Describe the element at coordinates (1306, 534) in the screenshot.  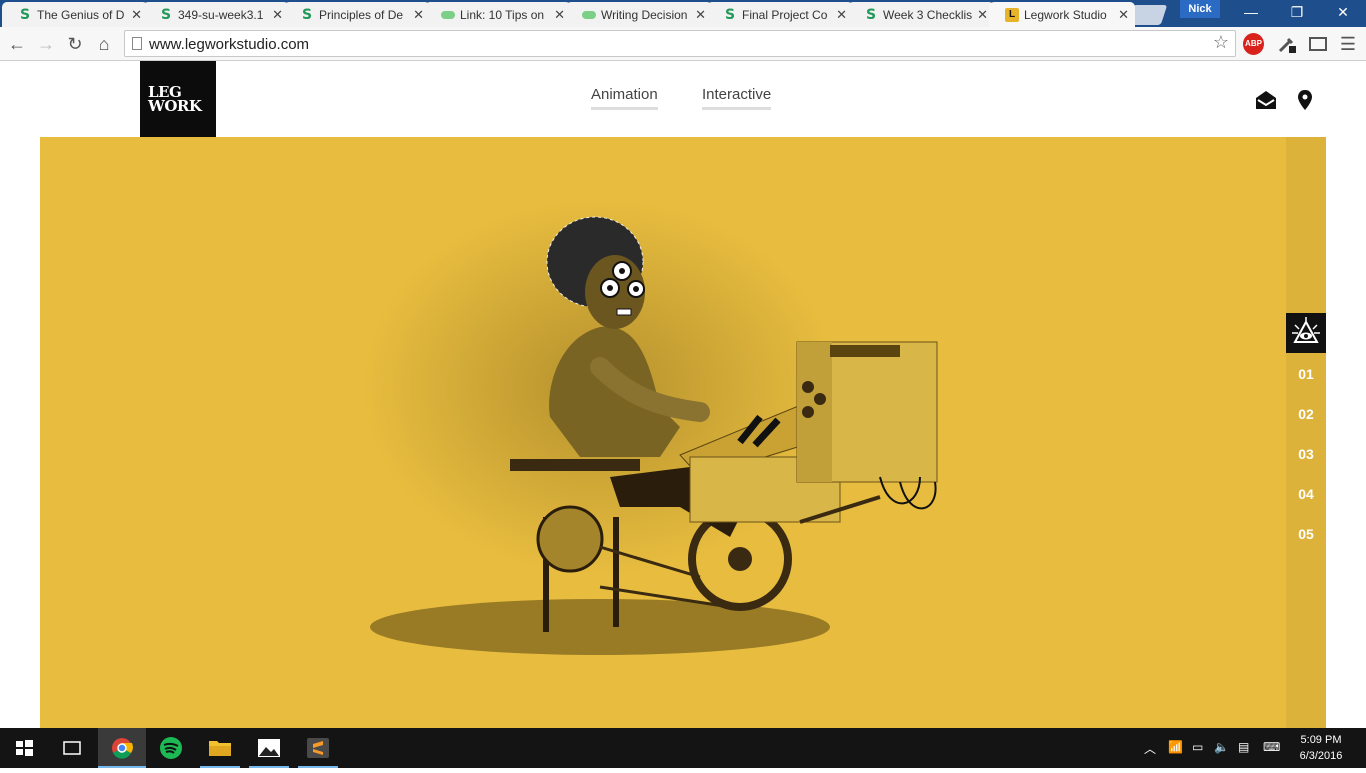
I see `section-link-05: 05` at that location.